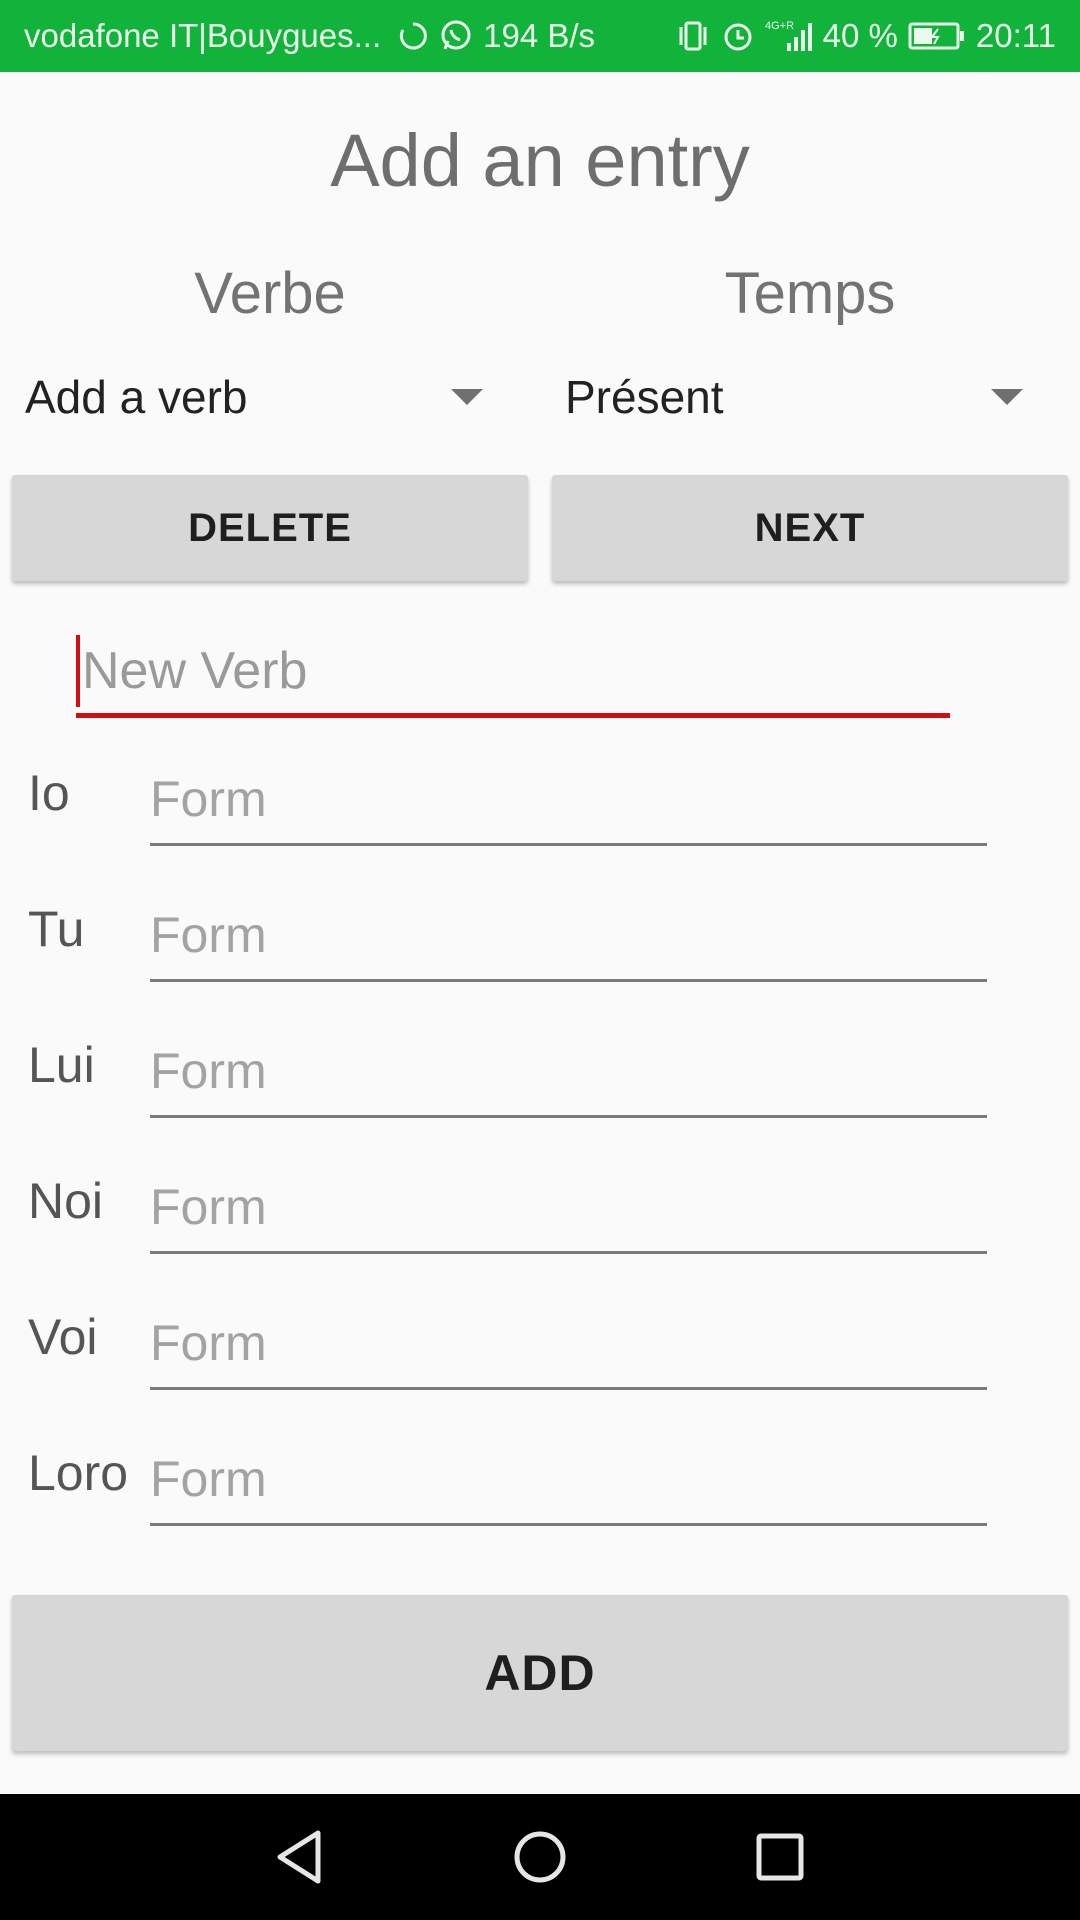 The height and width of the screenshot is (1920, 1080). What do you see at coordinates (780, 1859) in the screenshot?
I see `recents-icon` at bounding box center [780, 1859].